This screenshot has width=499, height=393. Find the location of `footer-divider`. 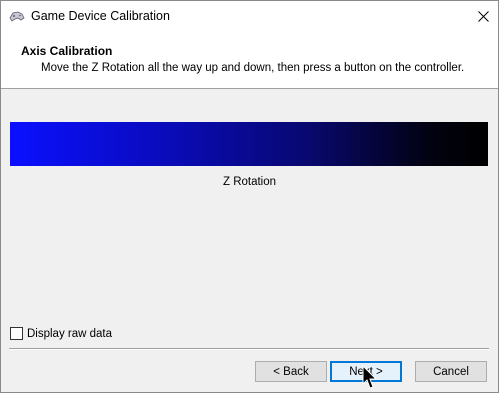

footer-divider is located at coordinates (249, 349).